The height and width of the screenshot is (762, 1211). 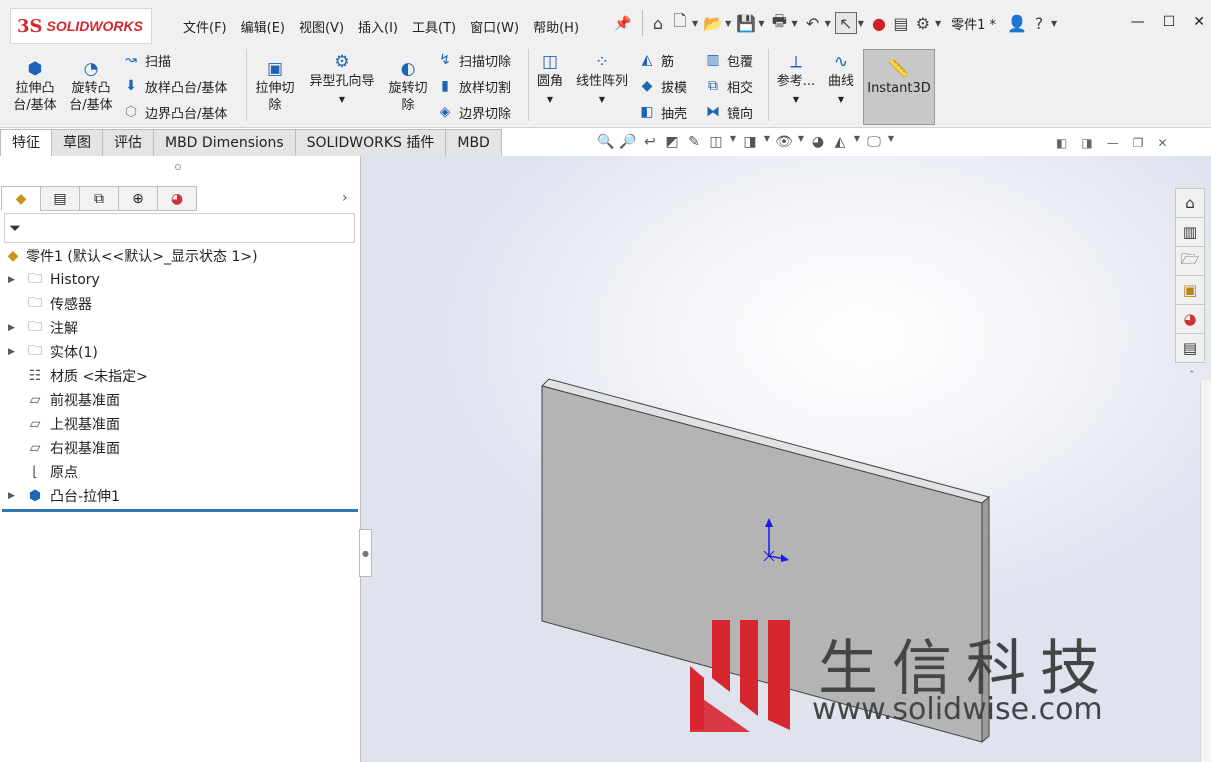 What do you see at coordinates (128, 142) in the screenshot?
I see `tab-evaluate: 评估` at bounding box center [128, 142].